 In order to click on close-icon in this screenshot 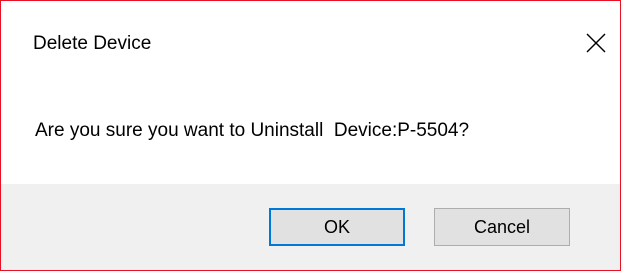, I will do `click(596, 43)`.